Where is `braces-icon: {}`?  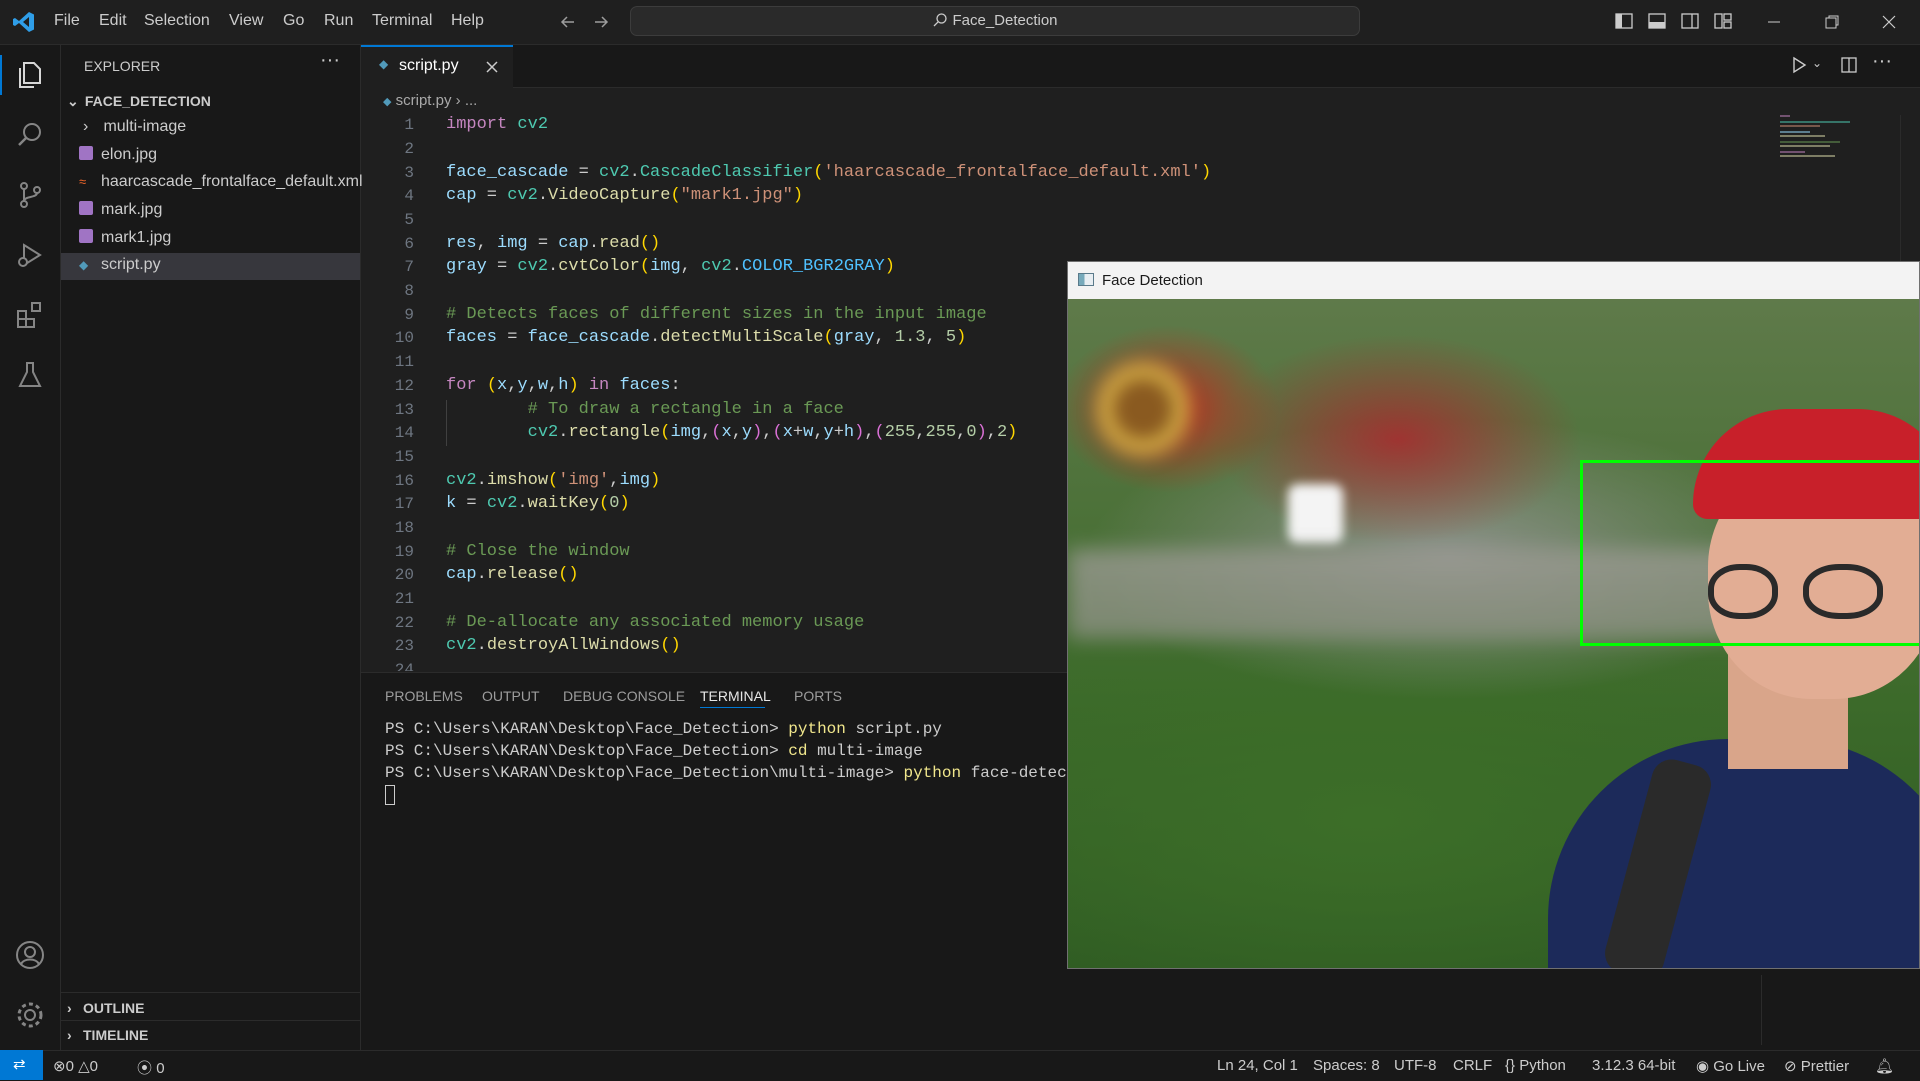
braces-icon: {} is located at coordinates (1510, 1065).